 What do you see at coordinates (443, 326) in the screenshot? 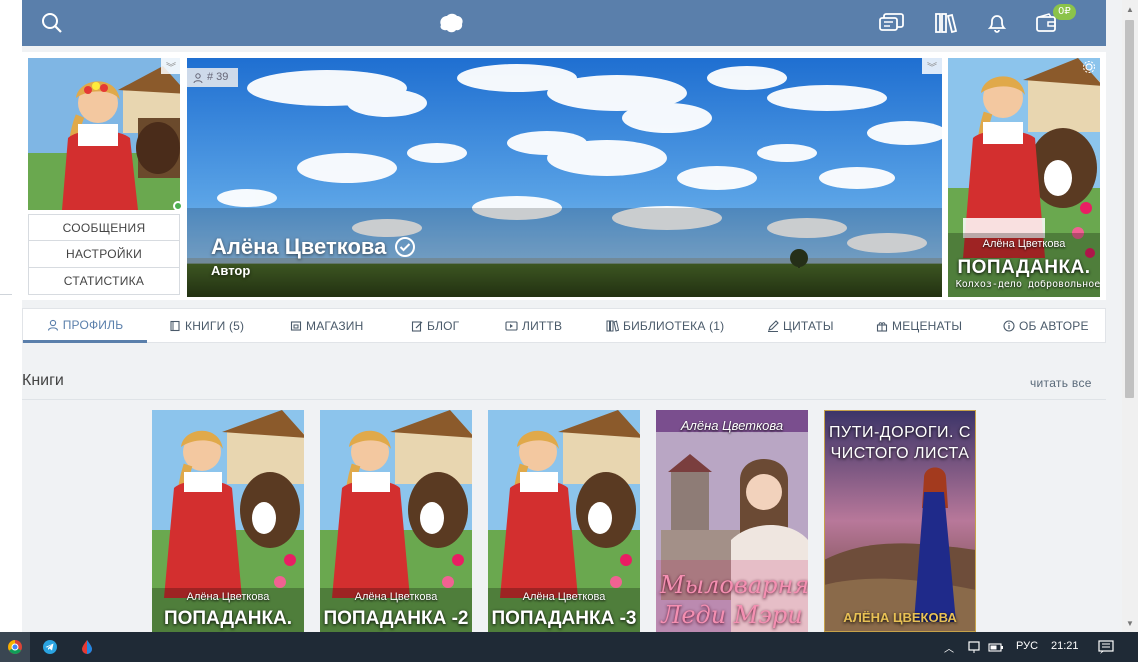
I see `tab-label: БЛОГ` at bounding box center [443, 326].